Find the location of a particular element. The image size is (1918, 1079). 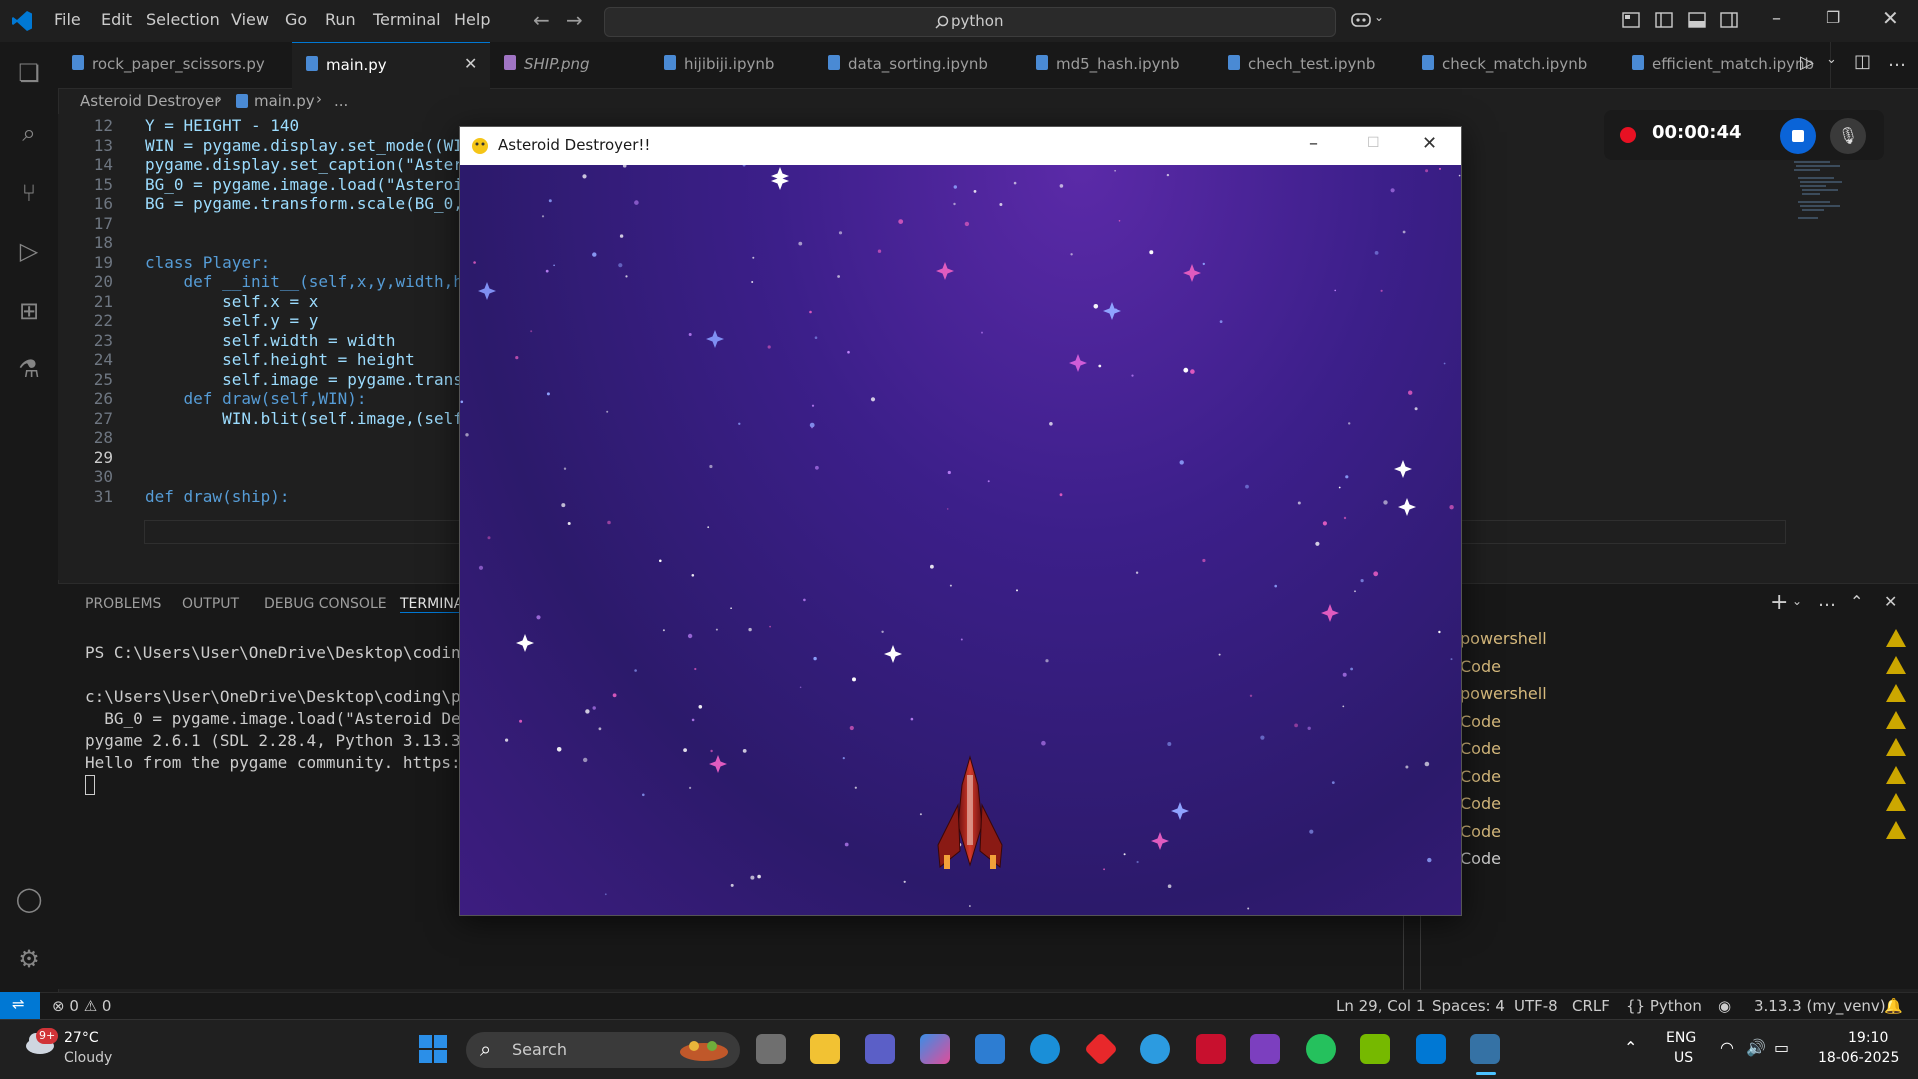

forward-arrow-icon: → is located at coordinates (574, 20).